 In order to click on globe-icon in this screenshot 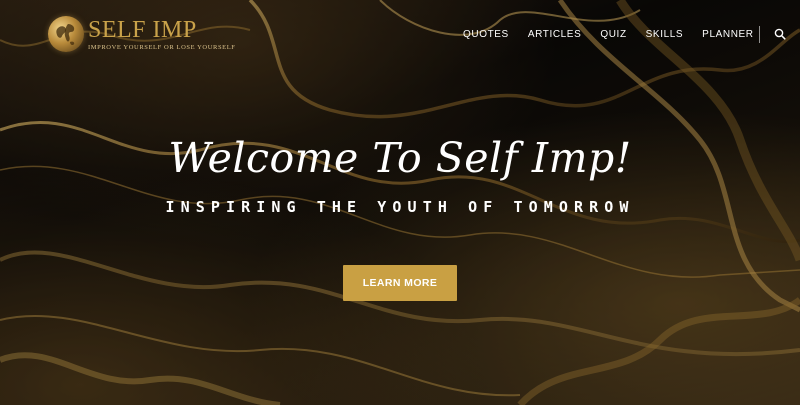, I will do `click(66, 34)`.